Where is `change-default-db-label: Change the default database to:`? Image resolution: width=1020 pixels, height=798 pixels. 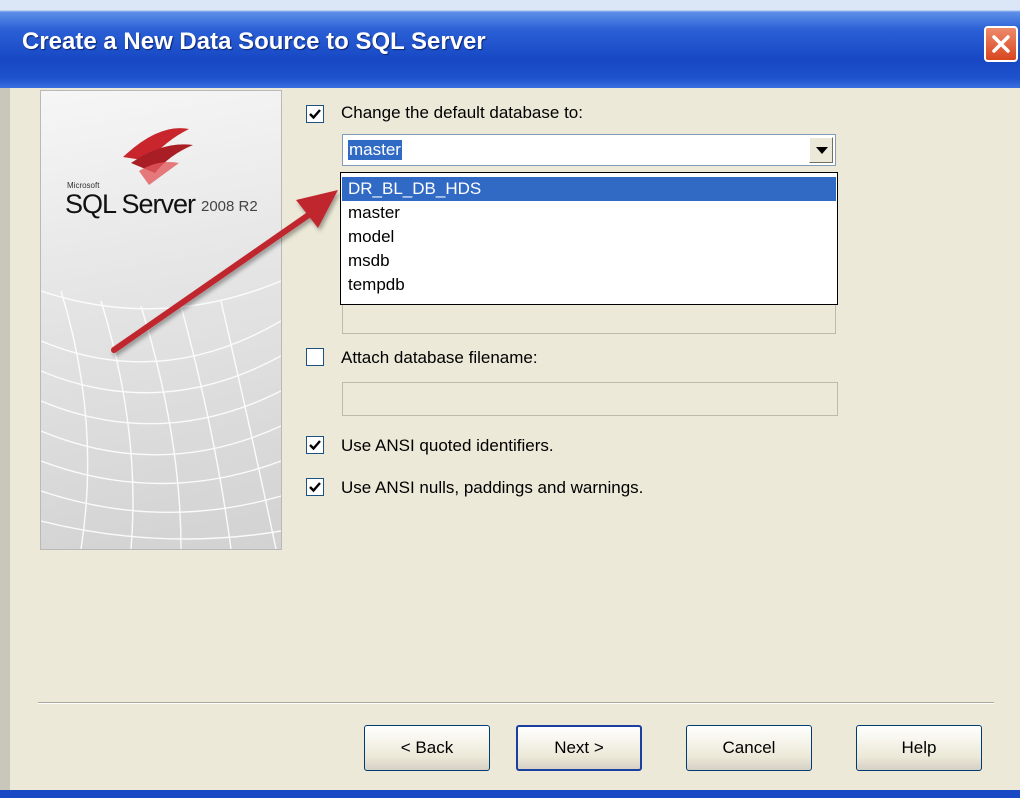
change-default-db-label: Change the default database to: is located at coordinates (462, 112).